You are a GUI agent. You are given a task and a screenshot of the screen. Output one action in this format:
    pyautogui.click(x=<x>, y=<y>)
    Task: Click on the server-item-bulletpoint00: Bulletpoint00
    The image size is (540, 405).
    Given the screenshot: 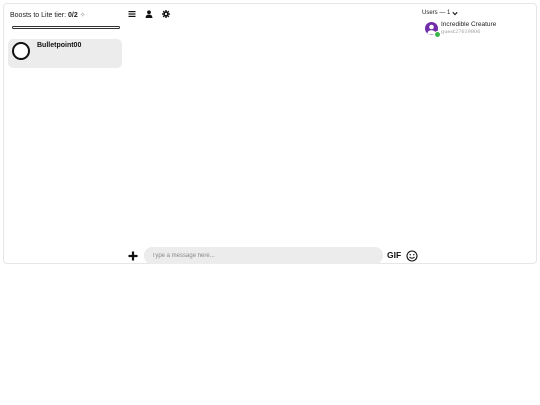 What is the action you would take?
    pyautogui.click(x=65, y=53)
    